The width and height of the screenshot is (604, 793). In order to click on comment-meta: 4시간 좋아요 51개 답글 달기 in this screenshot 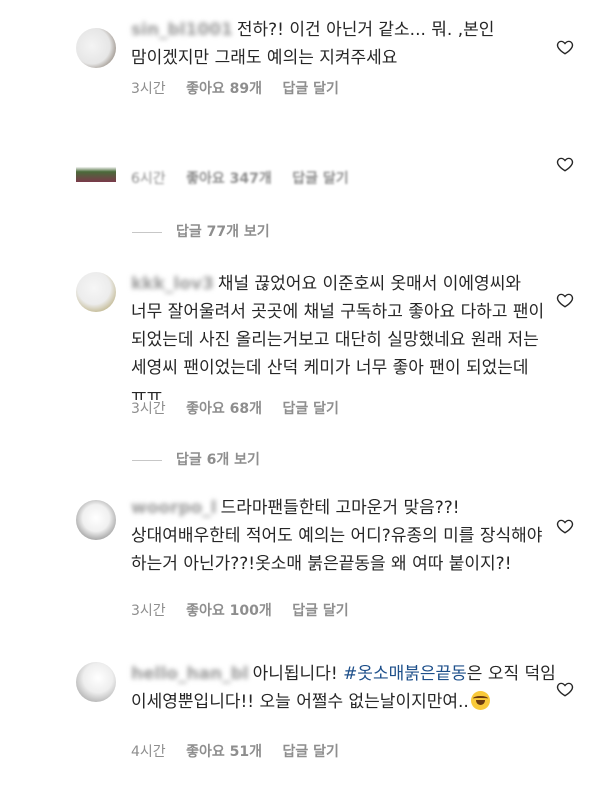, I will do `click(243, 752)`.